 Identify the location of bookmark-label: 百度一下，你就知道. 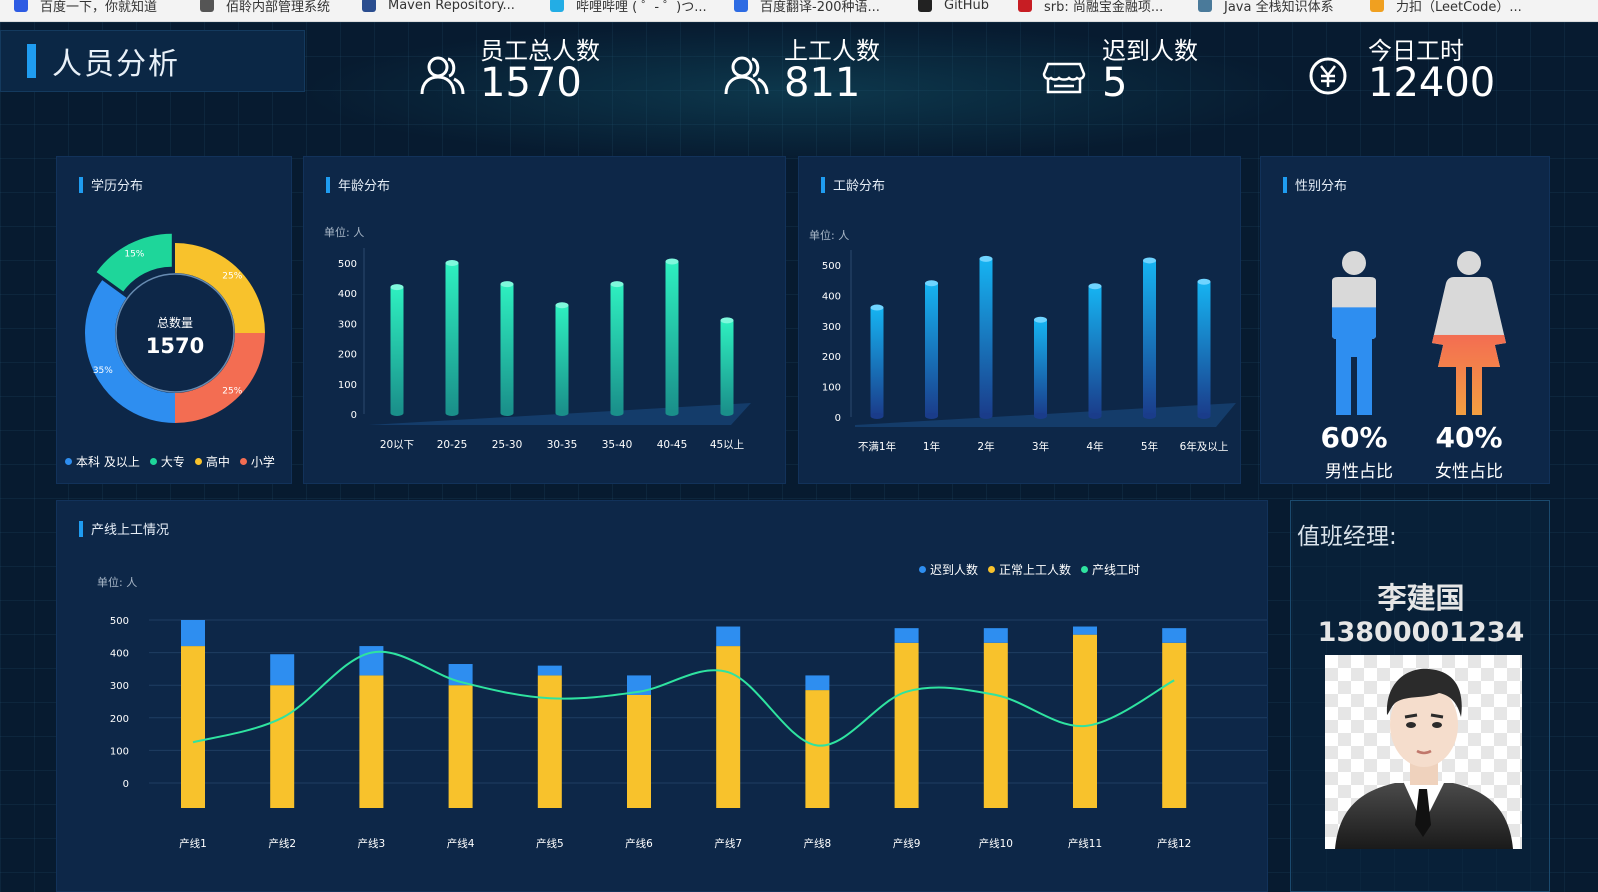
(99, 7).